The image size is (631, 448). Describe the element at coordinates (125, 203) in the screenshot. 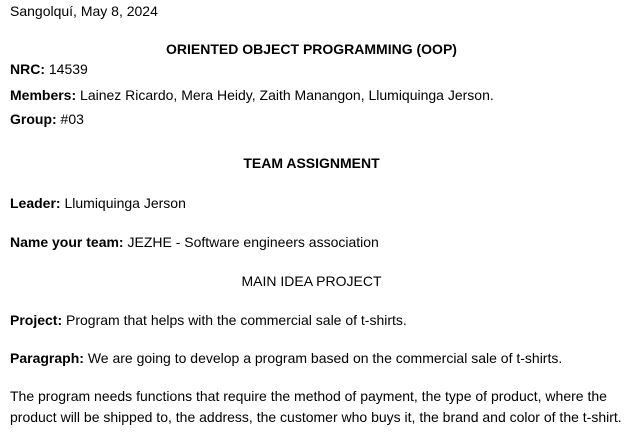

I see `leader-value: Llumiquinga Jerson` at that location.